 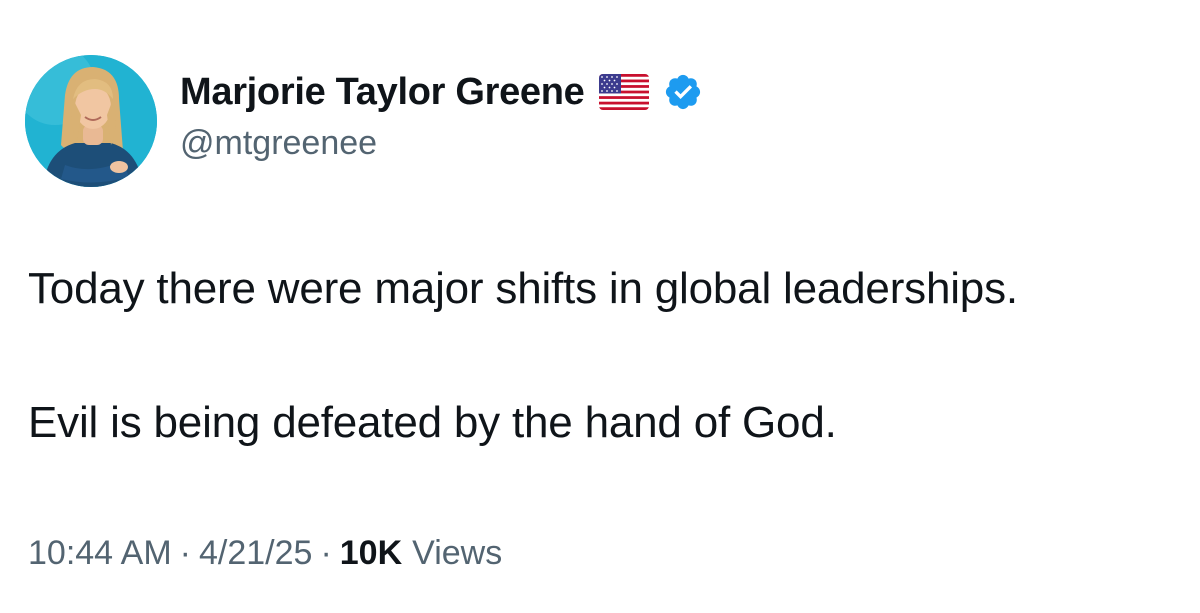 I want to click on verified-badge-icon, so click(x=683, y=92).